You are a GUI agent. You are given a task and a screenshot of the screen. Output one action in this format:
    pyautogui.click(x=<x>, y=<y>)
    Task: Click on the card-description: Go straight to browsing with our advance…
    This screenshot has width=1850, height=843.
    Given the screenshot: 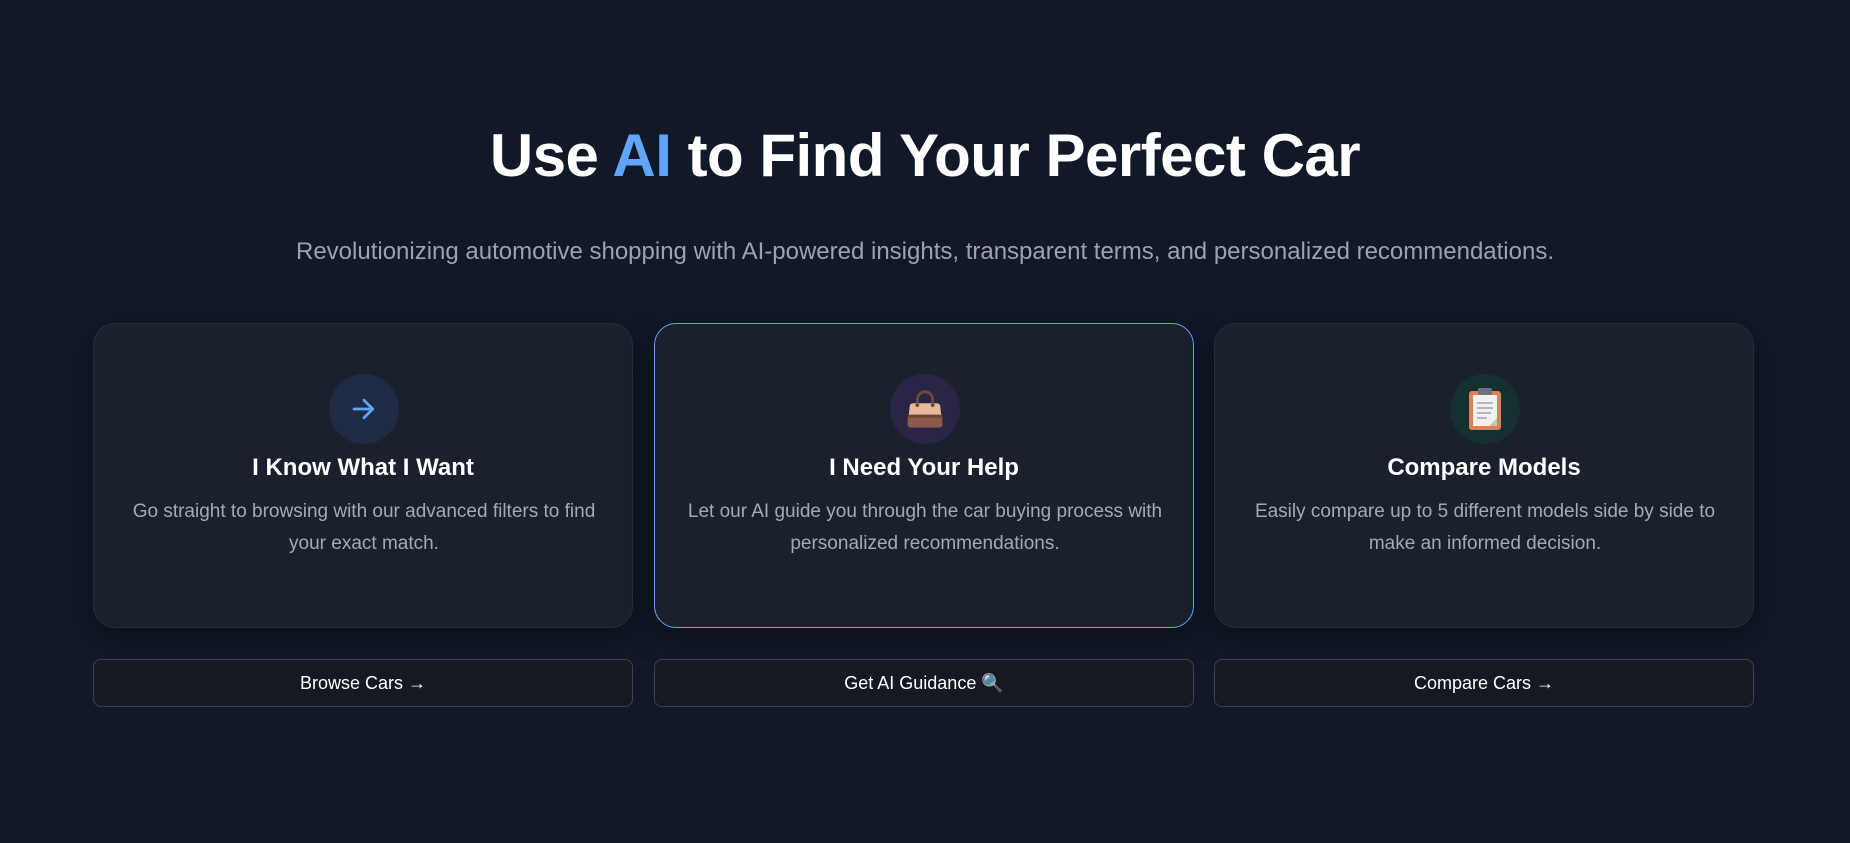 What is the action you would take?
    pyautogui.click(x=364, y=527)
    